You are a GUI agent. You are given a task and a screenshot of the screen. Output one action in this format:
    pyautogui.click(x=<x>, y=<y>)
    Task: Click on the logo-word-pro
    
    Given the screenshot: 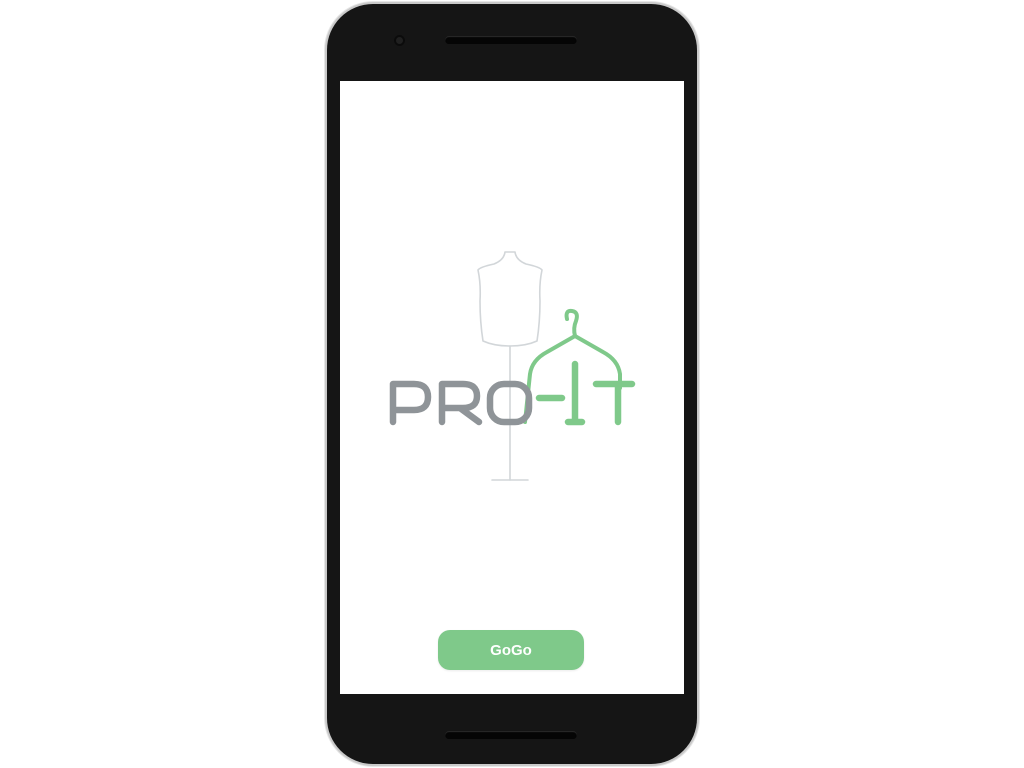 What is the action you would take?
    pyautogui.click(x=461, y=403)
    